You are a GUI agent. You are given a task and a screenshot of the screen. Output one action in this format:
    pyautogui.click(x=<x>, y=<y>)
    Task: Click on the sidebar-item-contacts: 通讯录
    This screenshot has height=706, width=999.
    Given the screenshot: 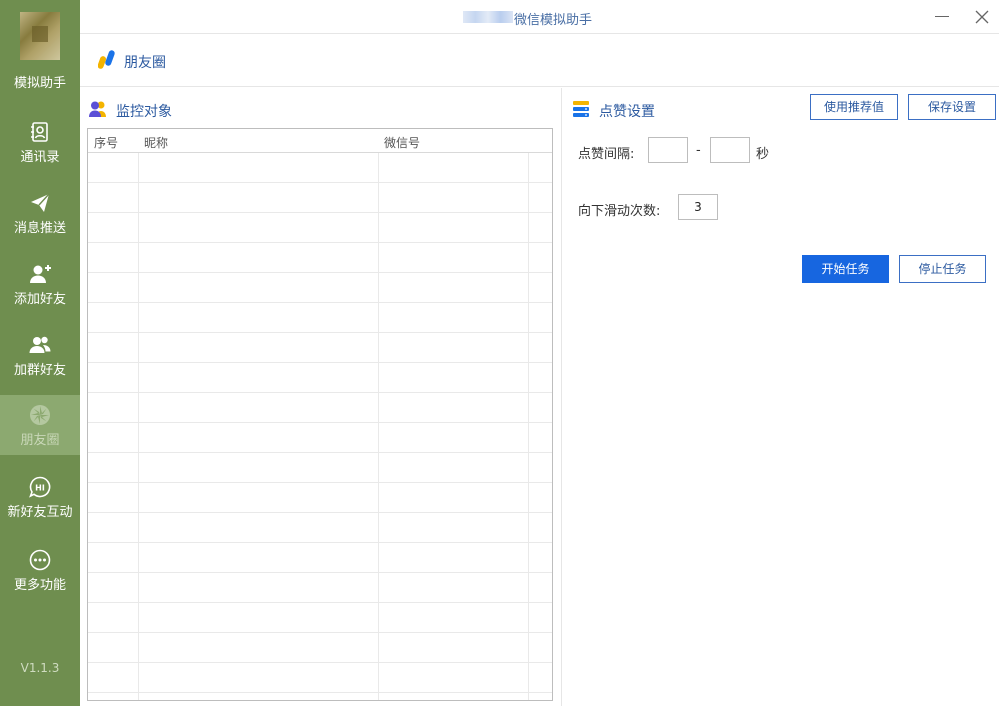 What is the action you would take?
    pyautogui.click(x=40, y=147)
    